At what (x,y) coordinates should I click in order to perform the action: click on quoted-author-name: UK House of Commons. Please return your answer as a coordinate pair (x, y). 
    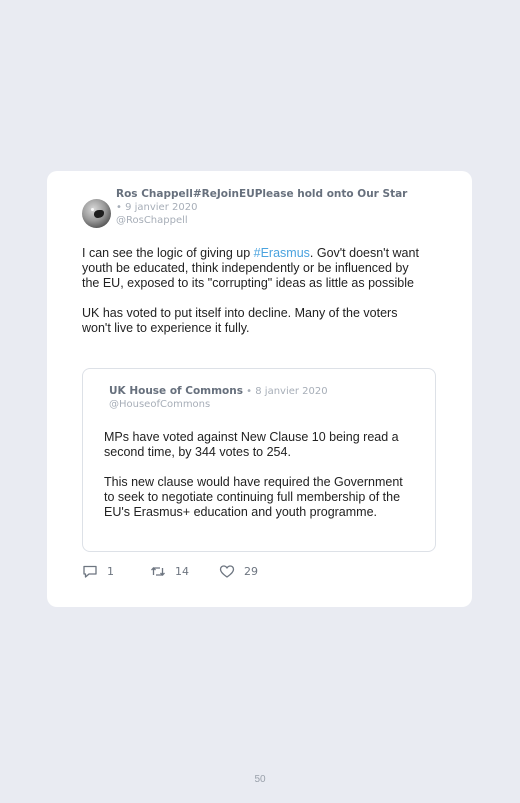
    Looking at the image, I should click on (176, 391).